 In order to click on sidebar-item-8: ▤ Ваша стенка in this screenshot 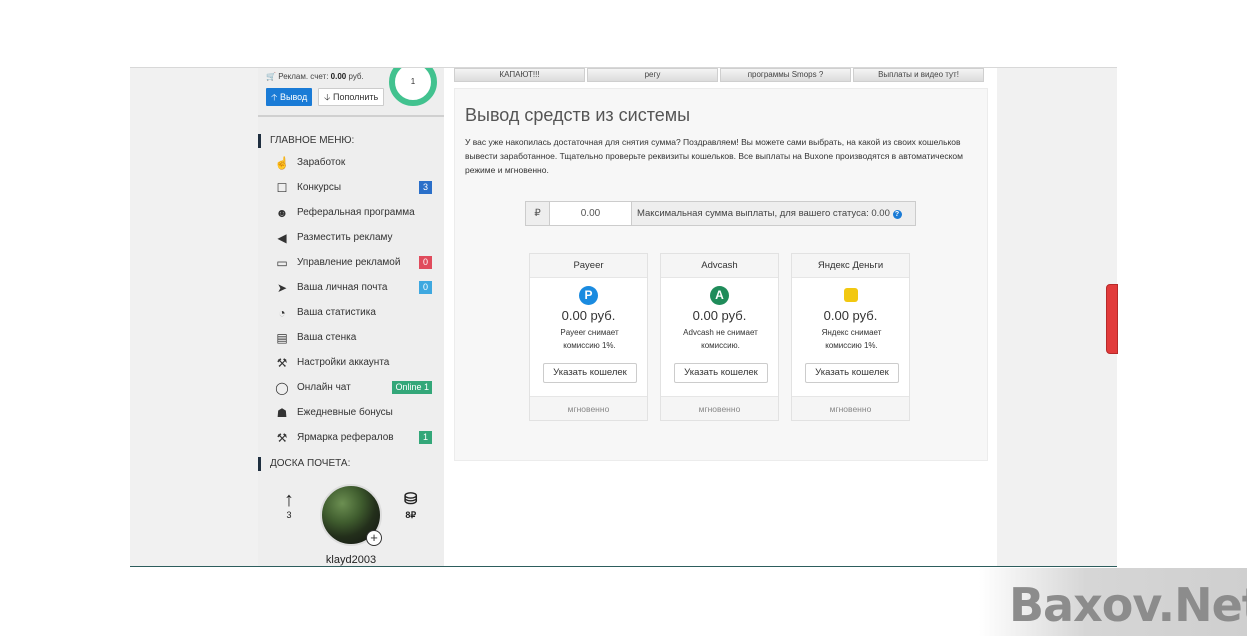, I will do `click(354, 337)`.